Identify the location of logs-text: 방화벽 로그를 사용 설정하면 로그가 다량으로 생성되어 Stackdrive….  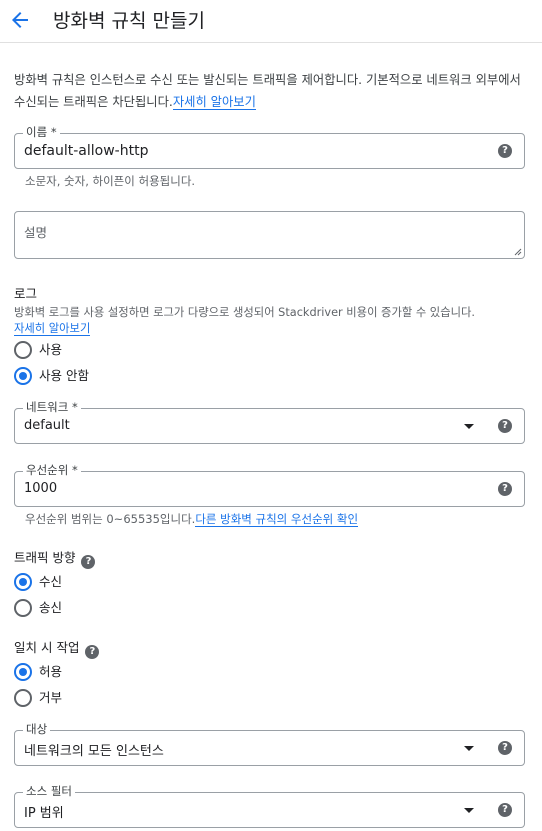
(244, 312).